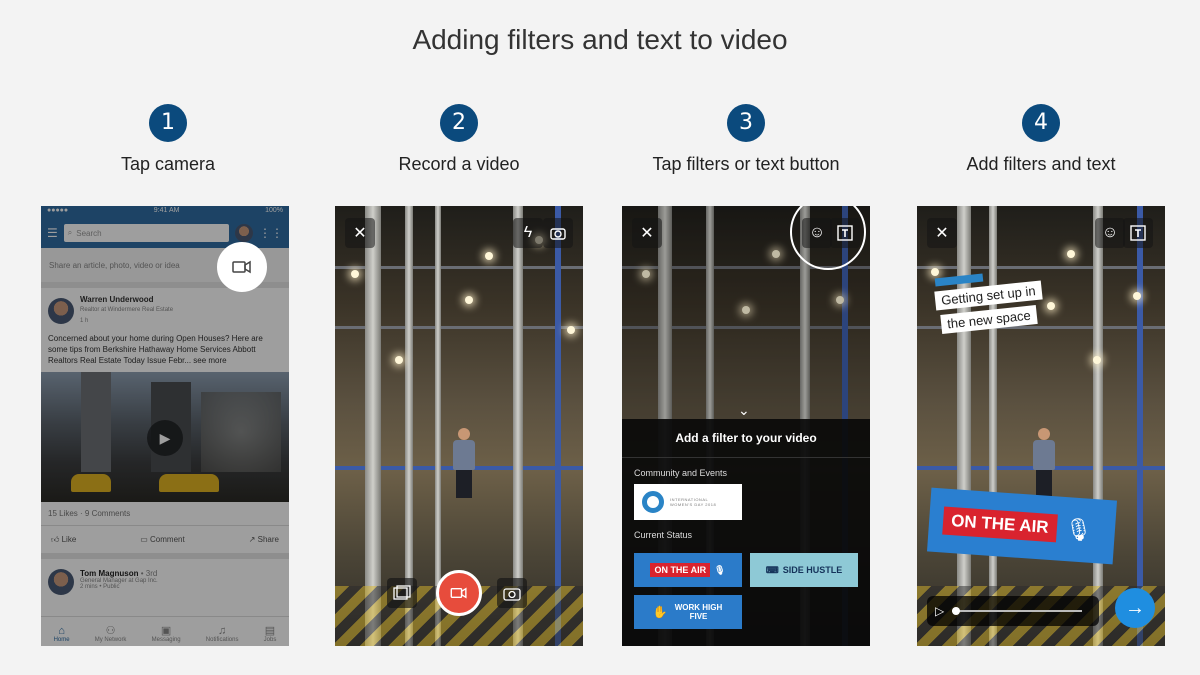 The width and height of the screenshot is (1200, 675). Describe the element at coordinates (1017, 611) in the screenshot. I see `scrubber-track` at that location.